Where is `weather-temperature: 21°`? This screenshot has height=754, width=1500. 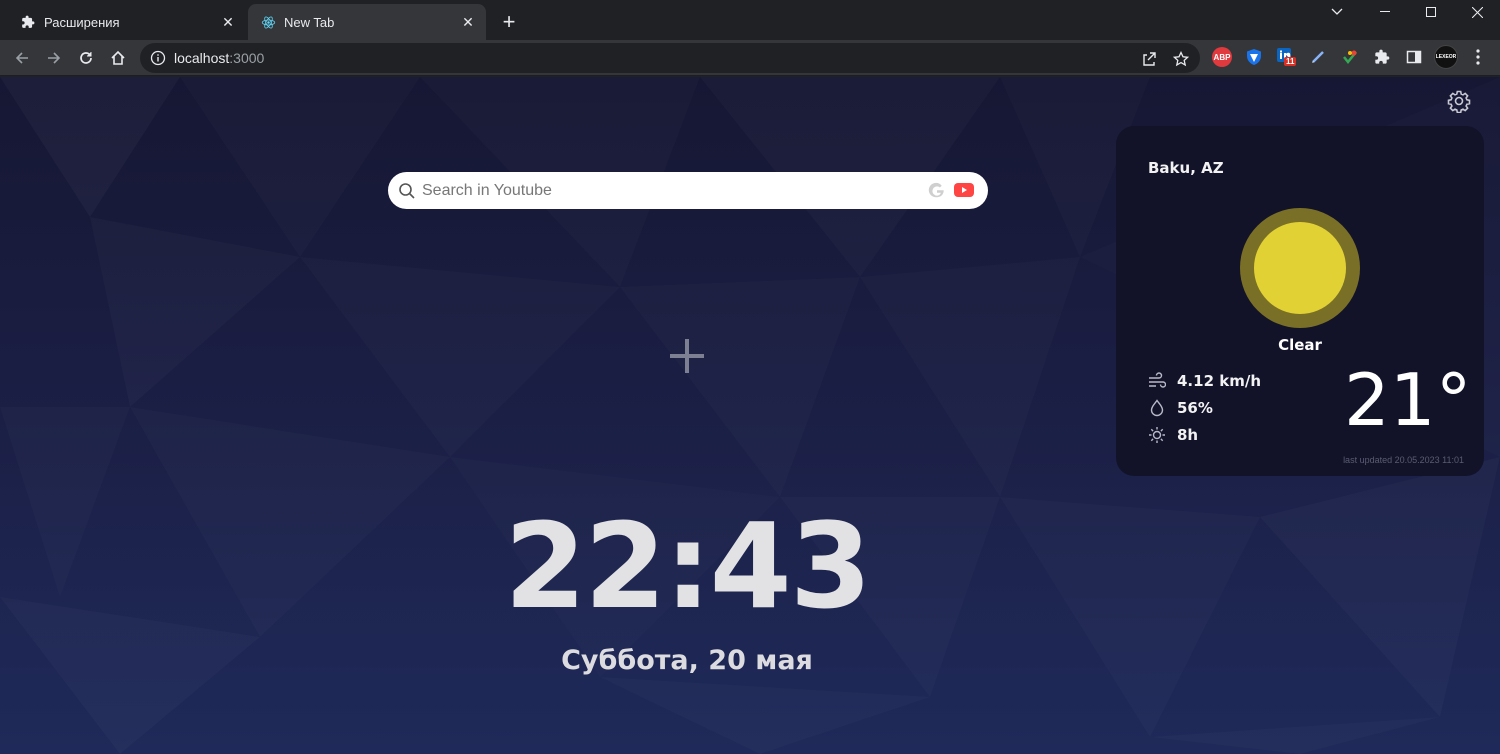
weather-temperature: 21° is located at coordinates (1408, 400).